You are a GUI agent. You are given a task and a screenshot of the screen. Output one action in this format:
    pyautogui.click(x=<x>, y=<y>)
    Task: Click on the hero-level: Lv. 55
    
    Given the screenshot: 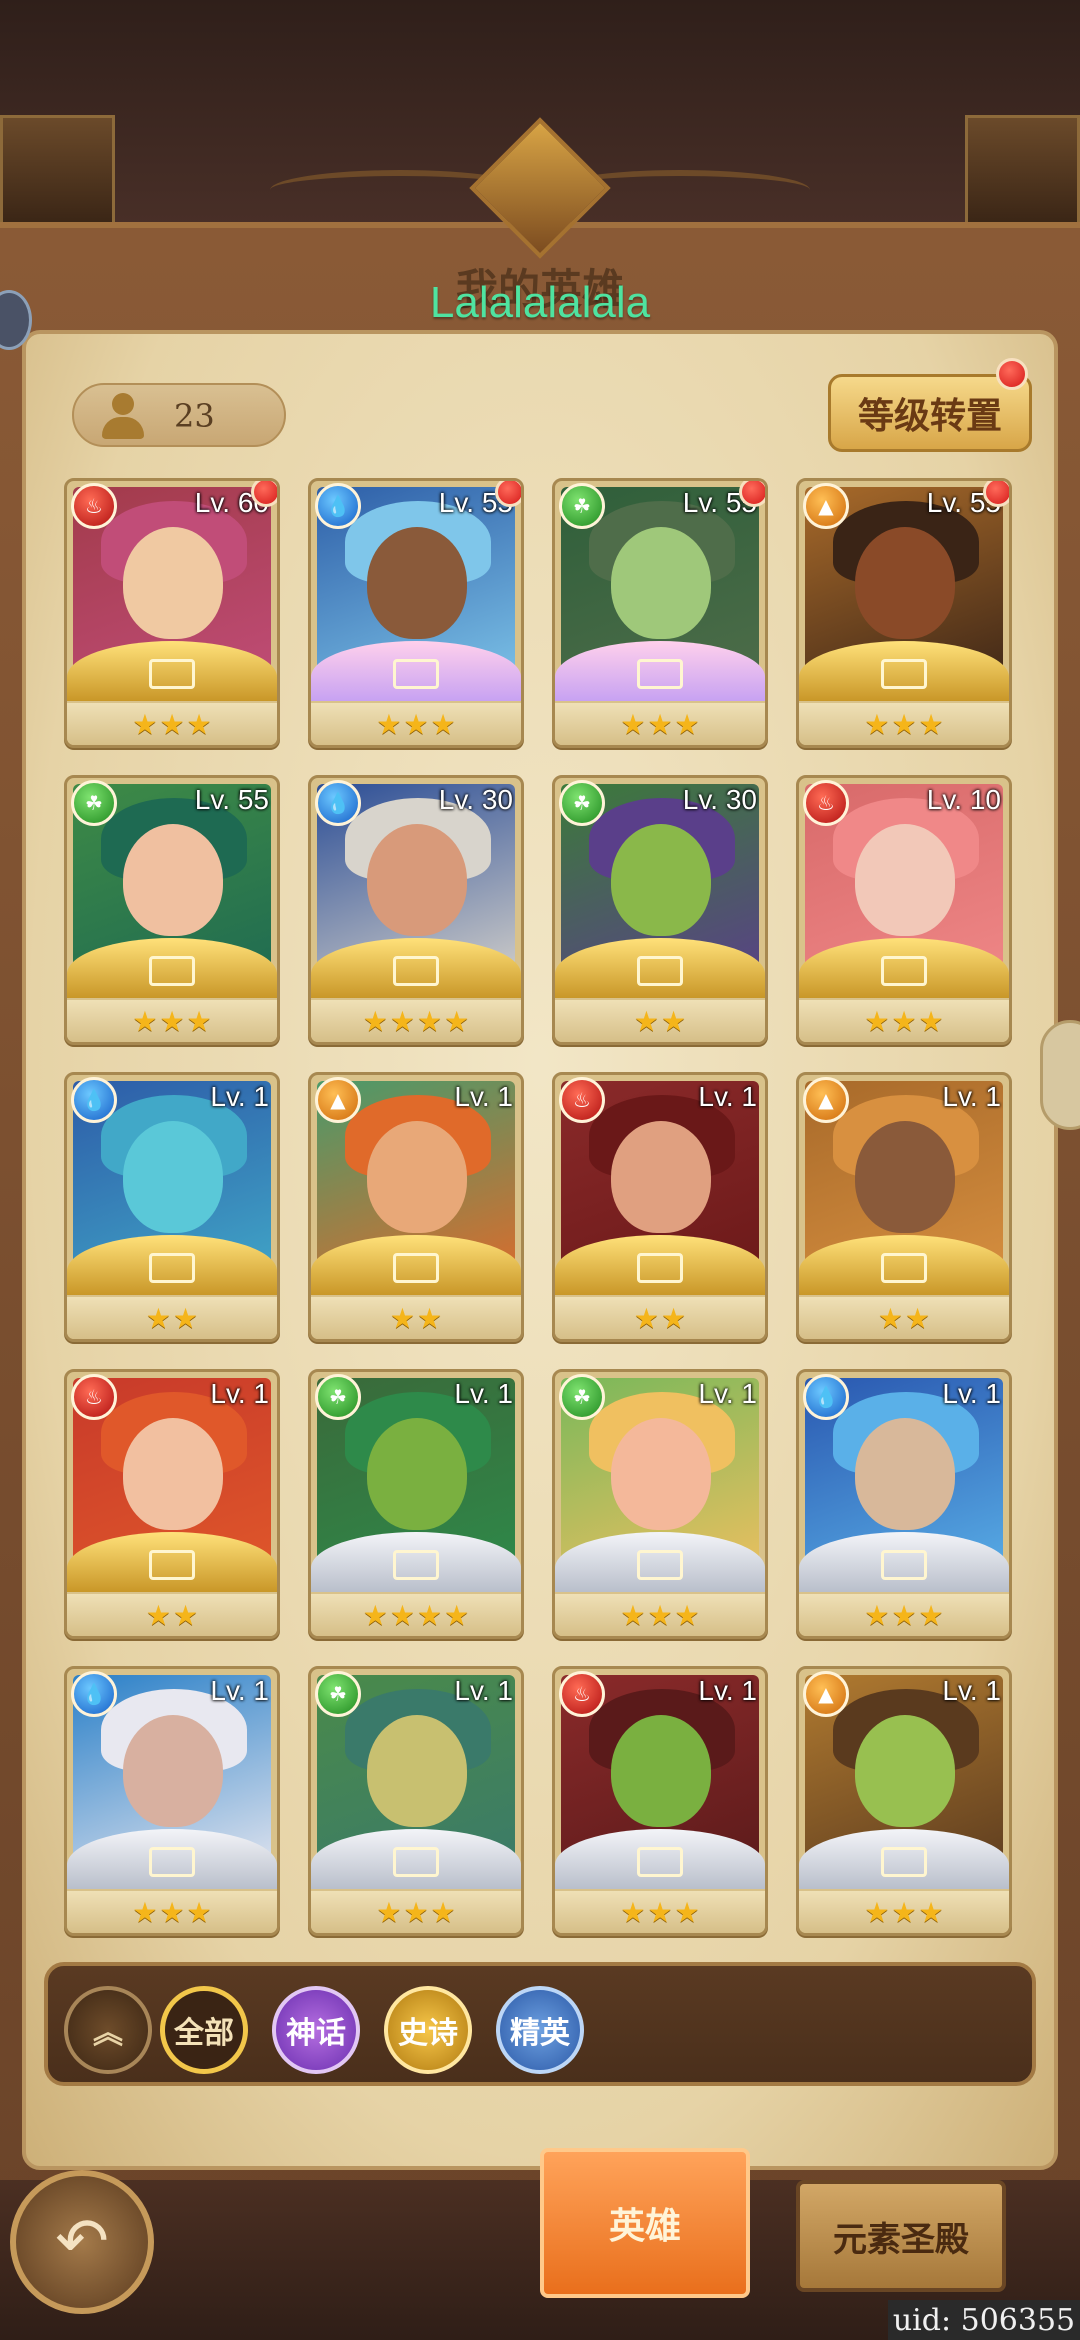 What is the action you would take?
    pyautogui.click(x=231, y=799)
    